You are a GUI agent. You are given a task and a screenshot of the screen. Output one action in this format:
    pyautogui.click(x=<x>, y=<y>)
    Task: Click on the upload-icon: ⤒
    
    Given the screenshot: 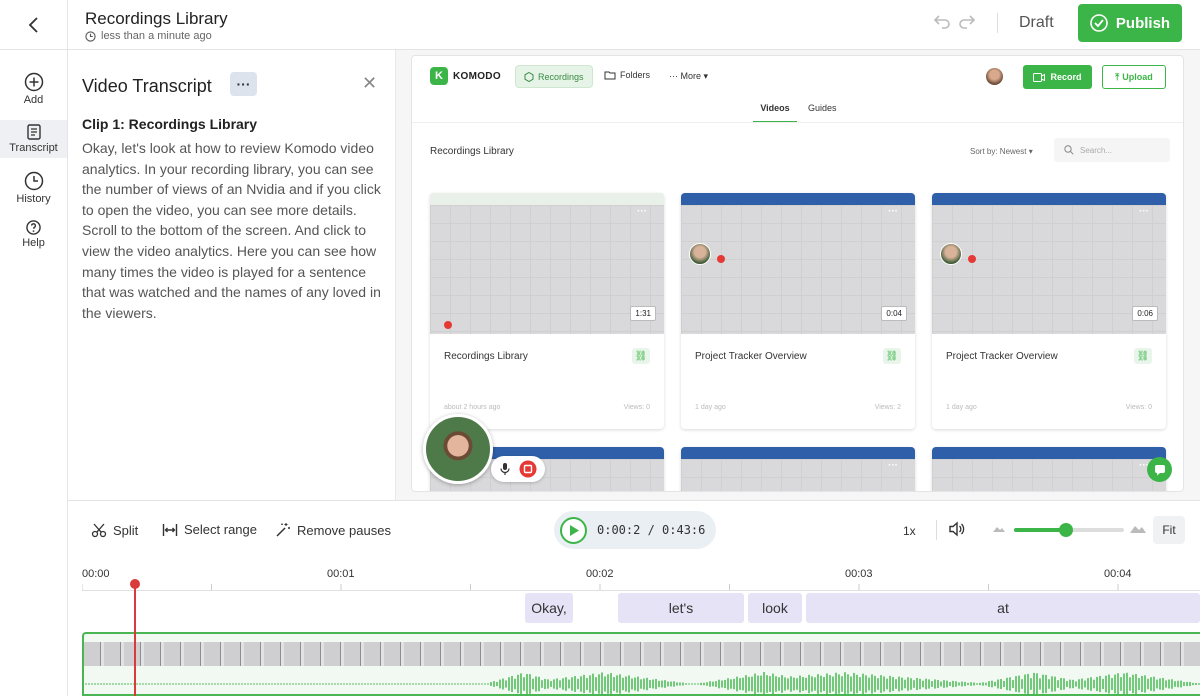 What is the action you would take?
    pyautogui.click(x=1117, y=76)
    